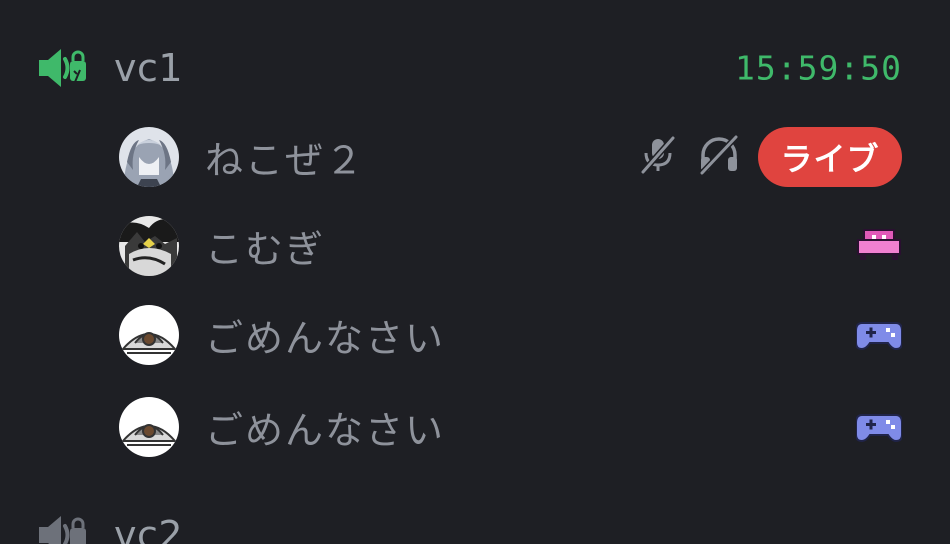 Image resolution: width=950 pixels, height=544 pixels. What do you see at coordinates (818, 68) in the screenshot?
I see `call-duration-timer: 15:59:50` at bounding box center [818, 68].